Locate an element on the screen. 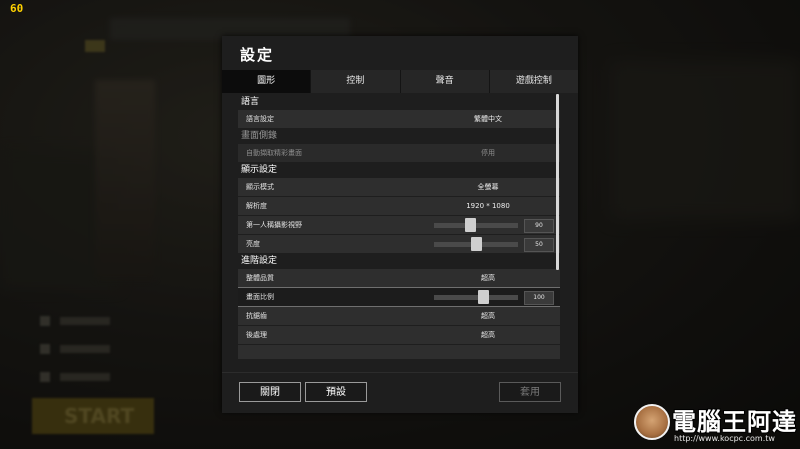  settings-tabs: 圖形 控制 聲音 遊戲控制 is located at coordinates (400, 81).